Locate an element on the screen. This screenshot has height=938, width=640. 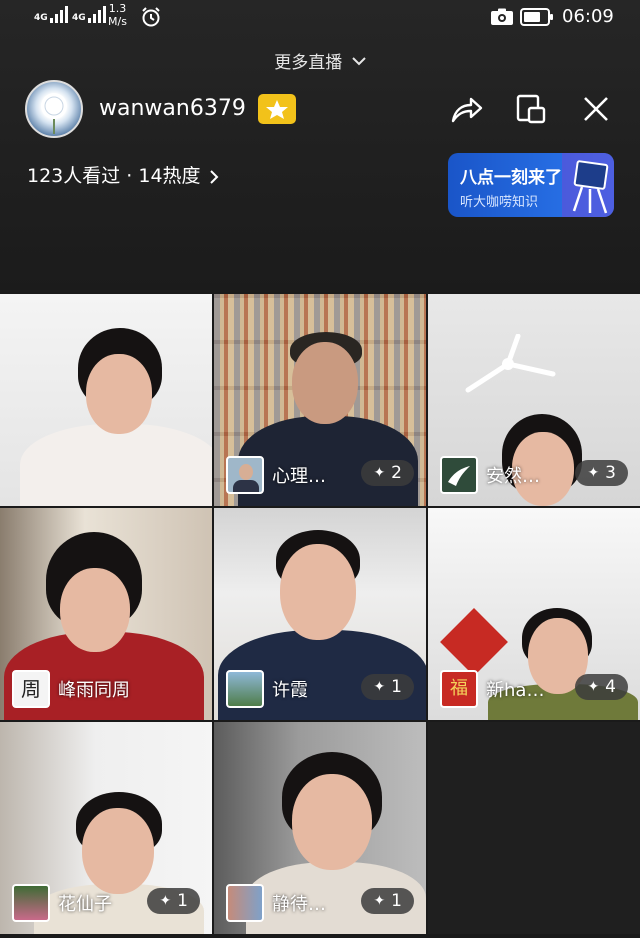
participant-avatar: 周 is located at coordinates (31, 689).